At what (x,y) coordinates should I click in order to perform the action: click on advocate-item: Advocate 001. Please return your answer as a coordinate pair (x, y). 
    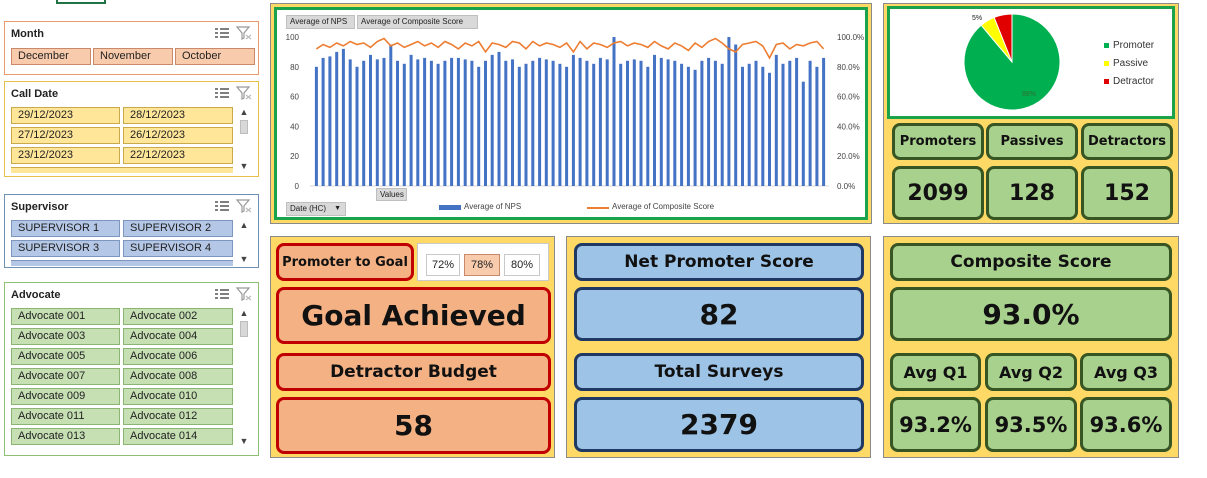
    Looking at the image, I should click on (65, 316).